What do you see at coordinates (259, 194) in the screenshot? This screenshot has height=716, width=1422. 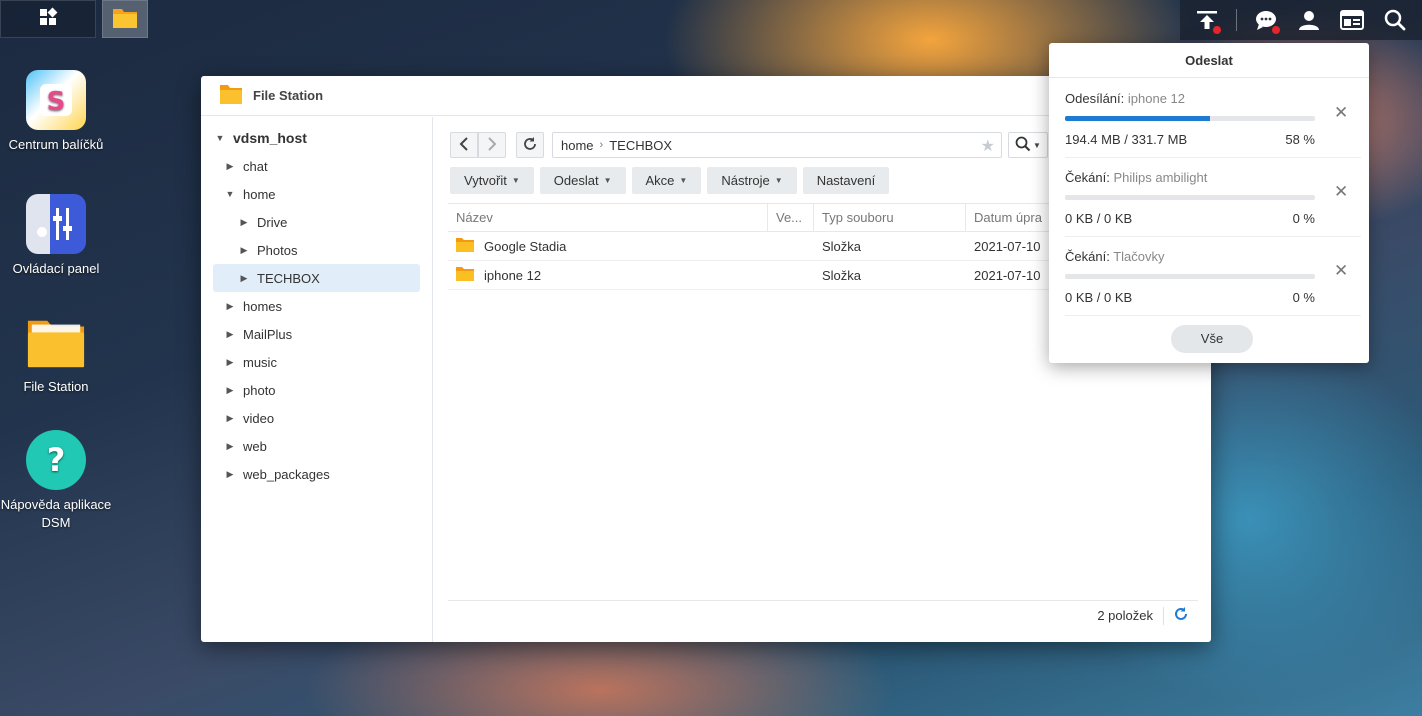 I see `tree-label: home` at bounding box center [259, 194].